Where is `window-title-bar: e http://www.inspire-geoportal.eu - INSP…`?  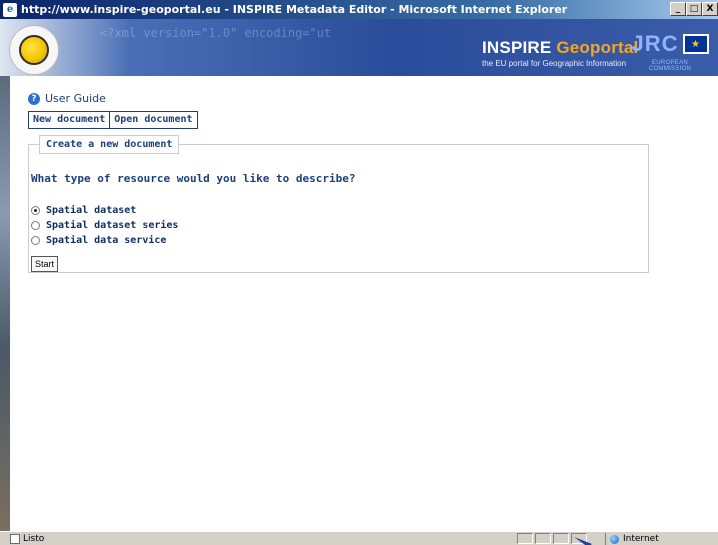 window-title-bar: e http://www.inspire-geoportal.eu - INSP… is located at coordinates (359, 9).